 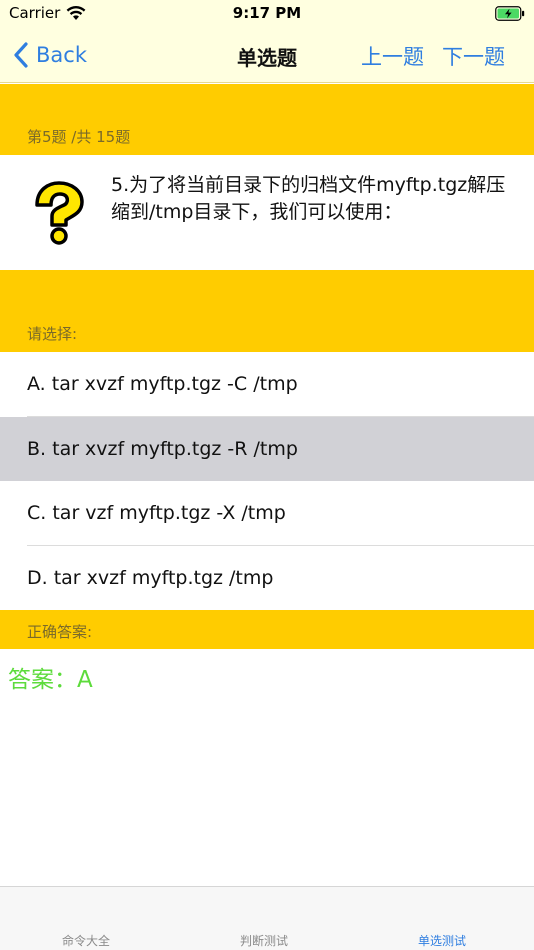 I want to click on option-c: C. tar vzf myftp.tgz -X /tmp, so click(x=267, y=513).